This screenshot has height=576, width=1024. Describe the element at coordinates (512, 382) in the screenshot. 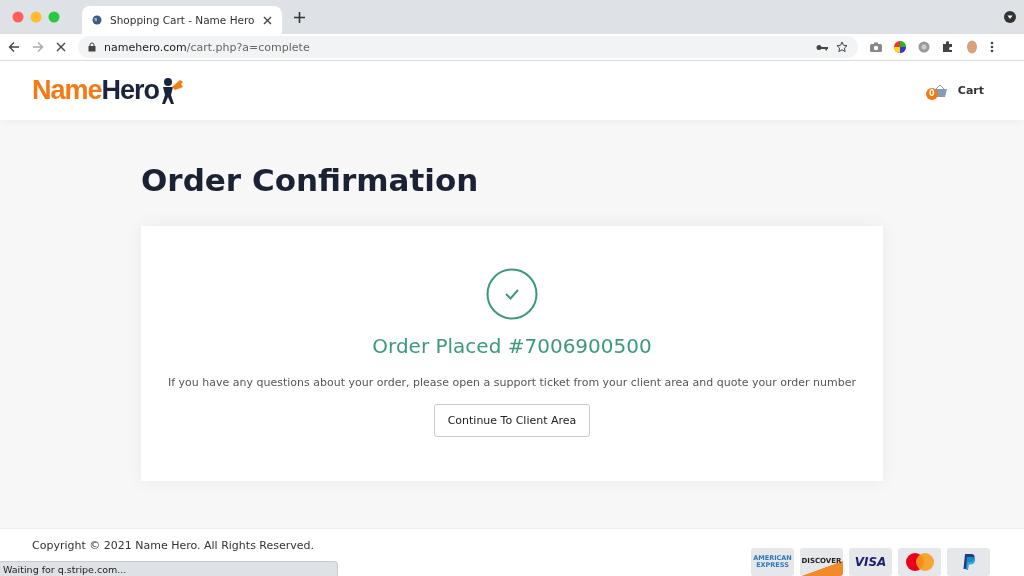

I see `order-message: If you have any questions about your order, please open a support ticket from your client area and quote your order number` at that location.